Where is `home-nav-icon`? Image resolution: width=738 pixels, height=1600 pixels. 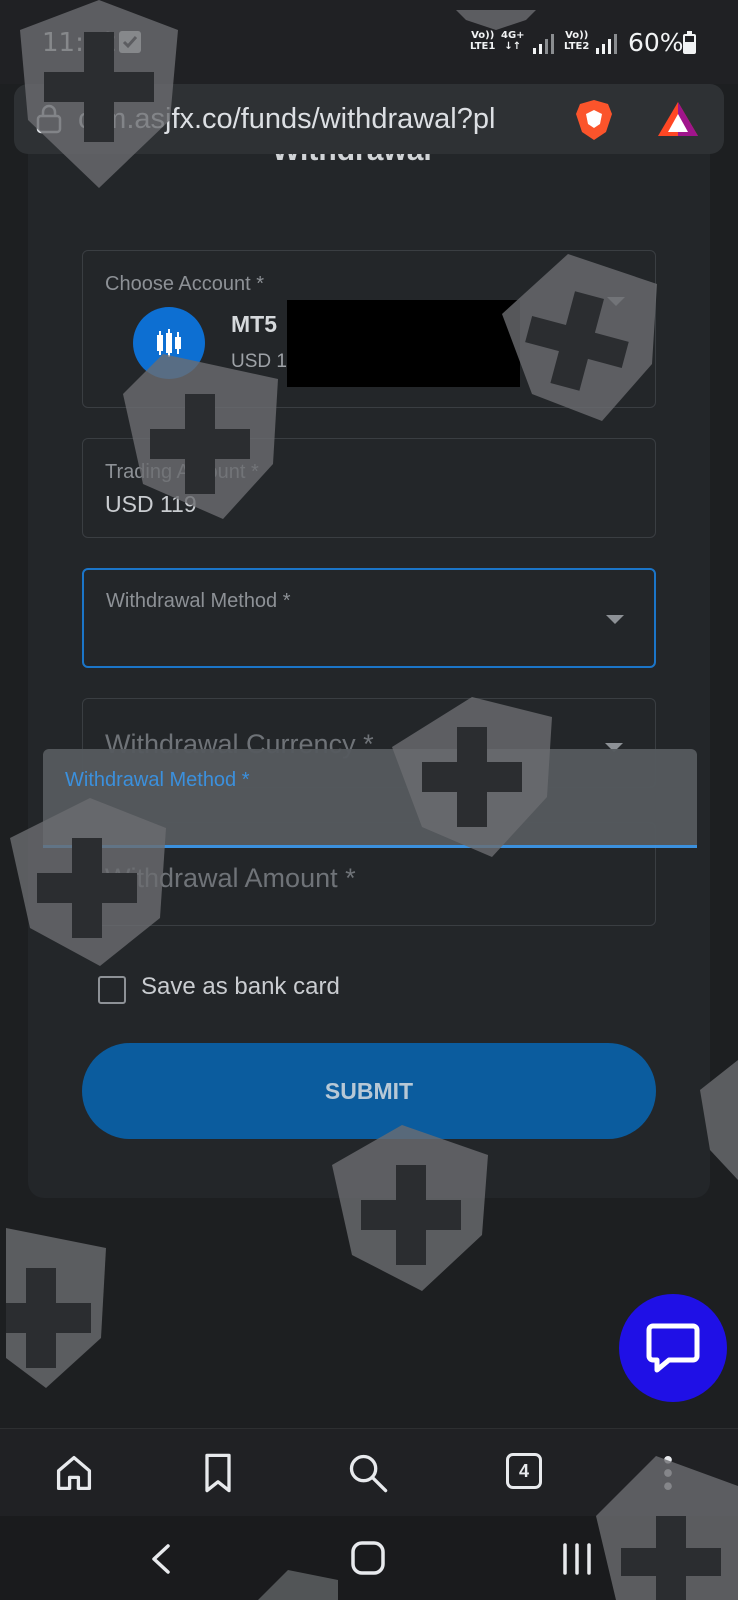
home-nav-icon is located at coordinates (368, 1558).